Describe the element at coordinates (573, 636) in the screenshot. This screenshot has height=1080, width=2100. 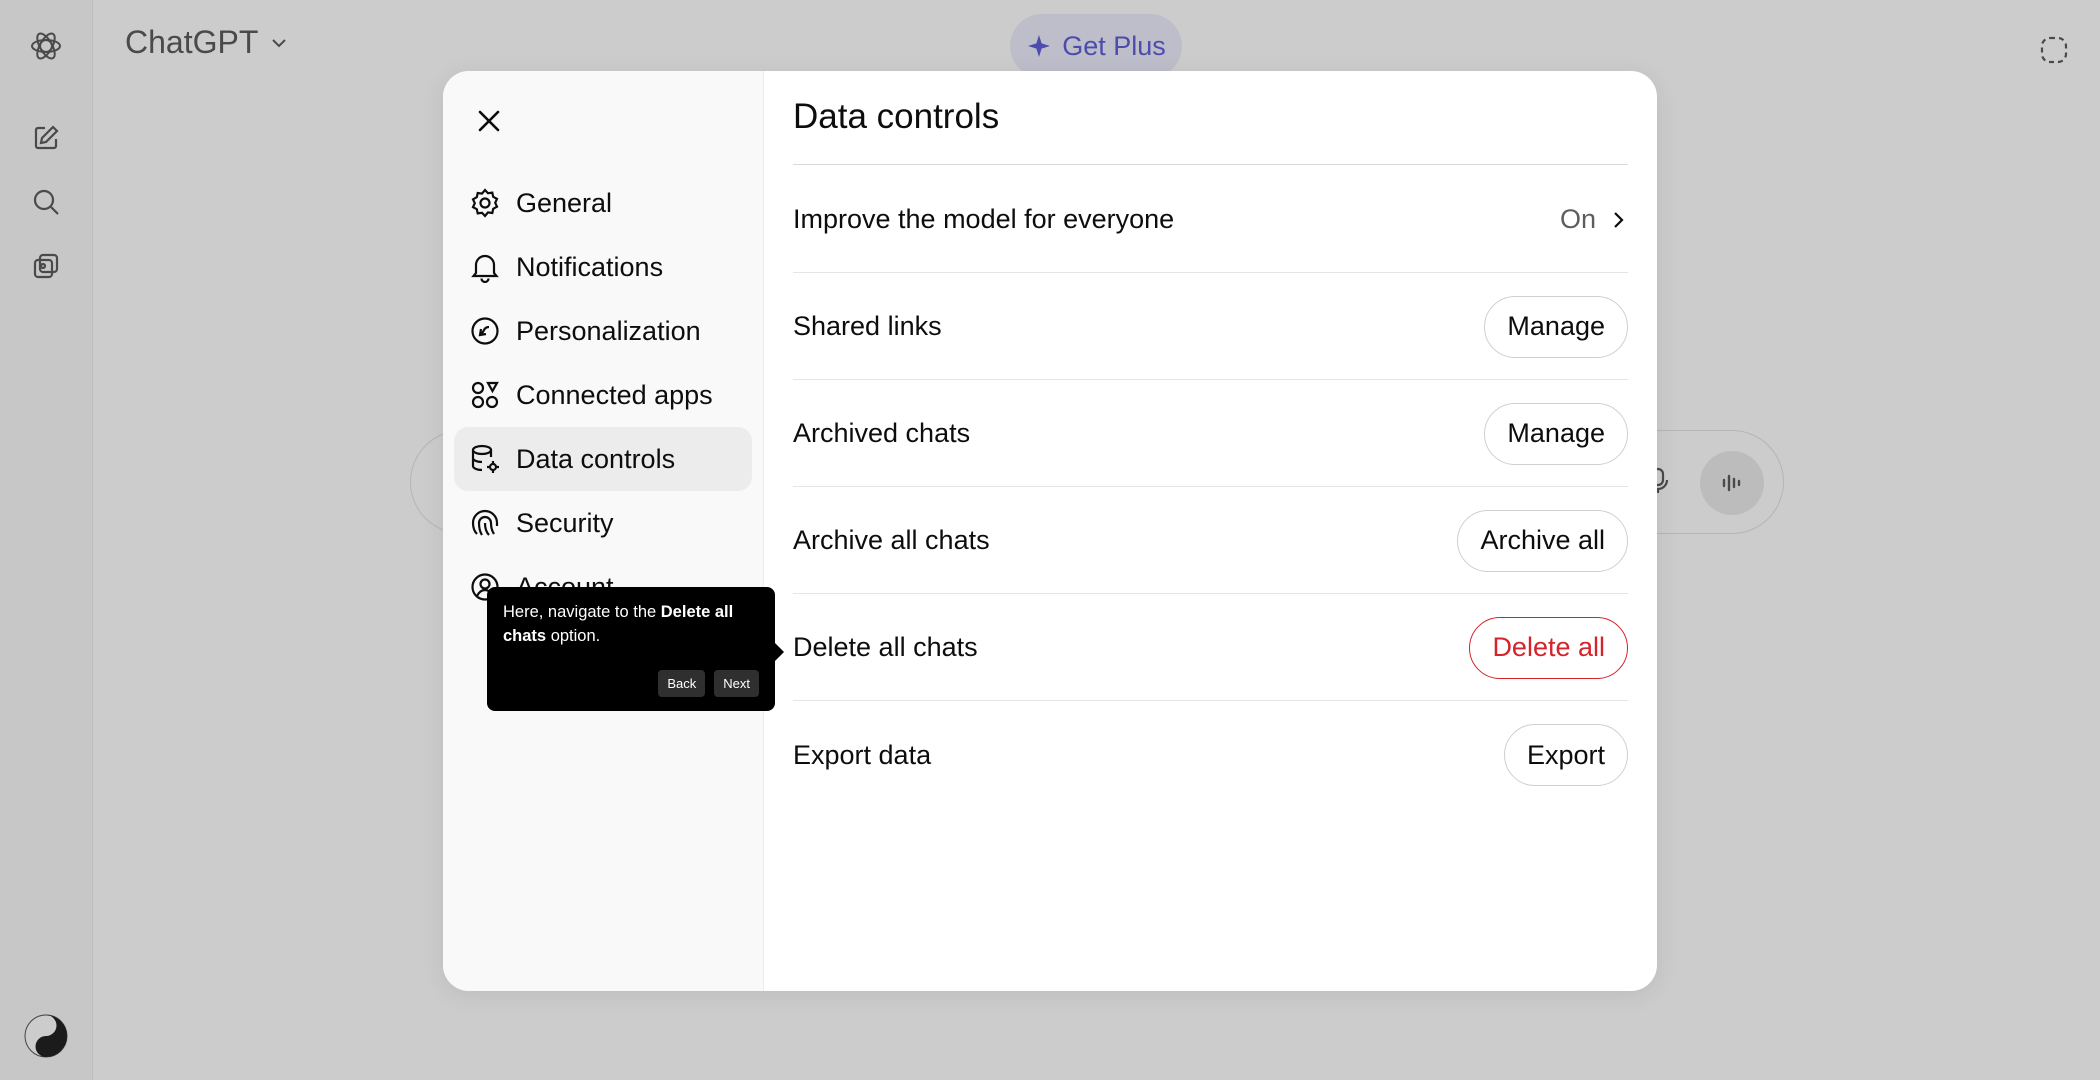
I see `tooltip-text-post: option.` at that location.